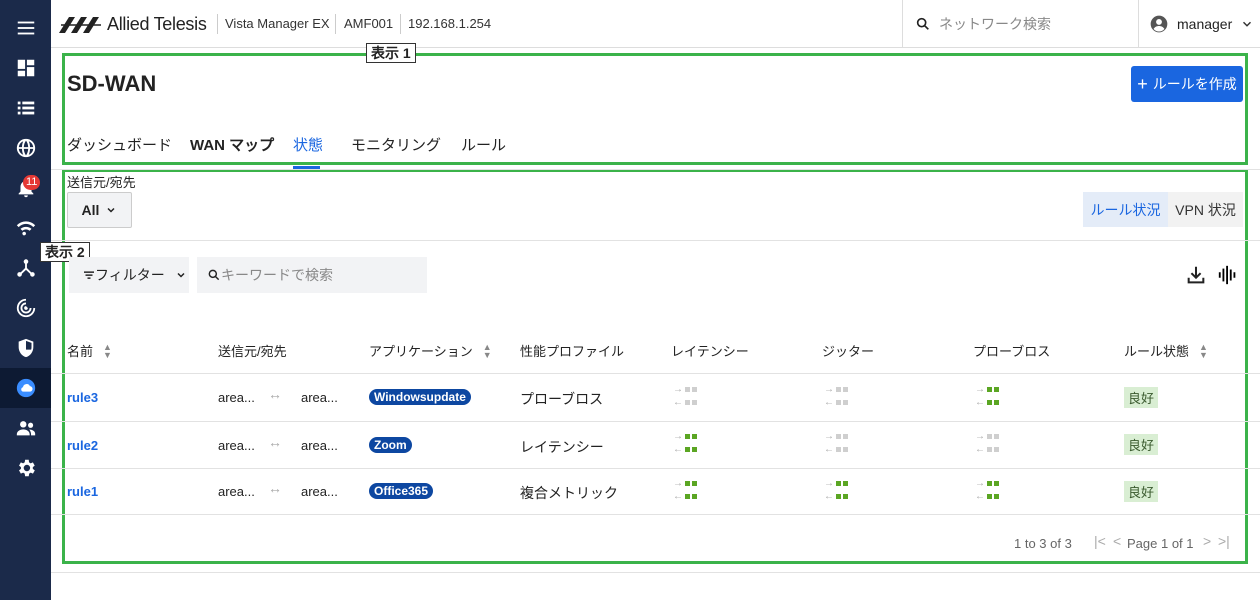 The height and width of the screenshot is (600, 1260). What do you see at coordinates (112, 83) in the screenshot?
I see `page-title: SD-WAN` at bounding box center [112, 83].